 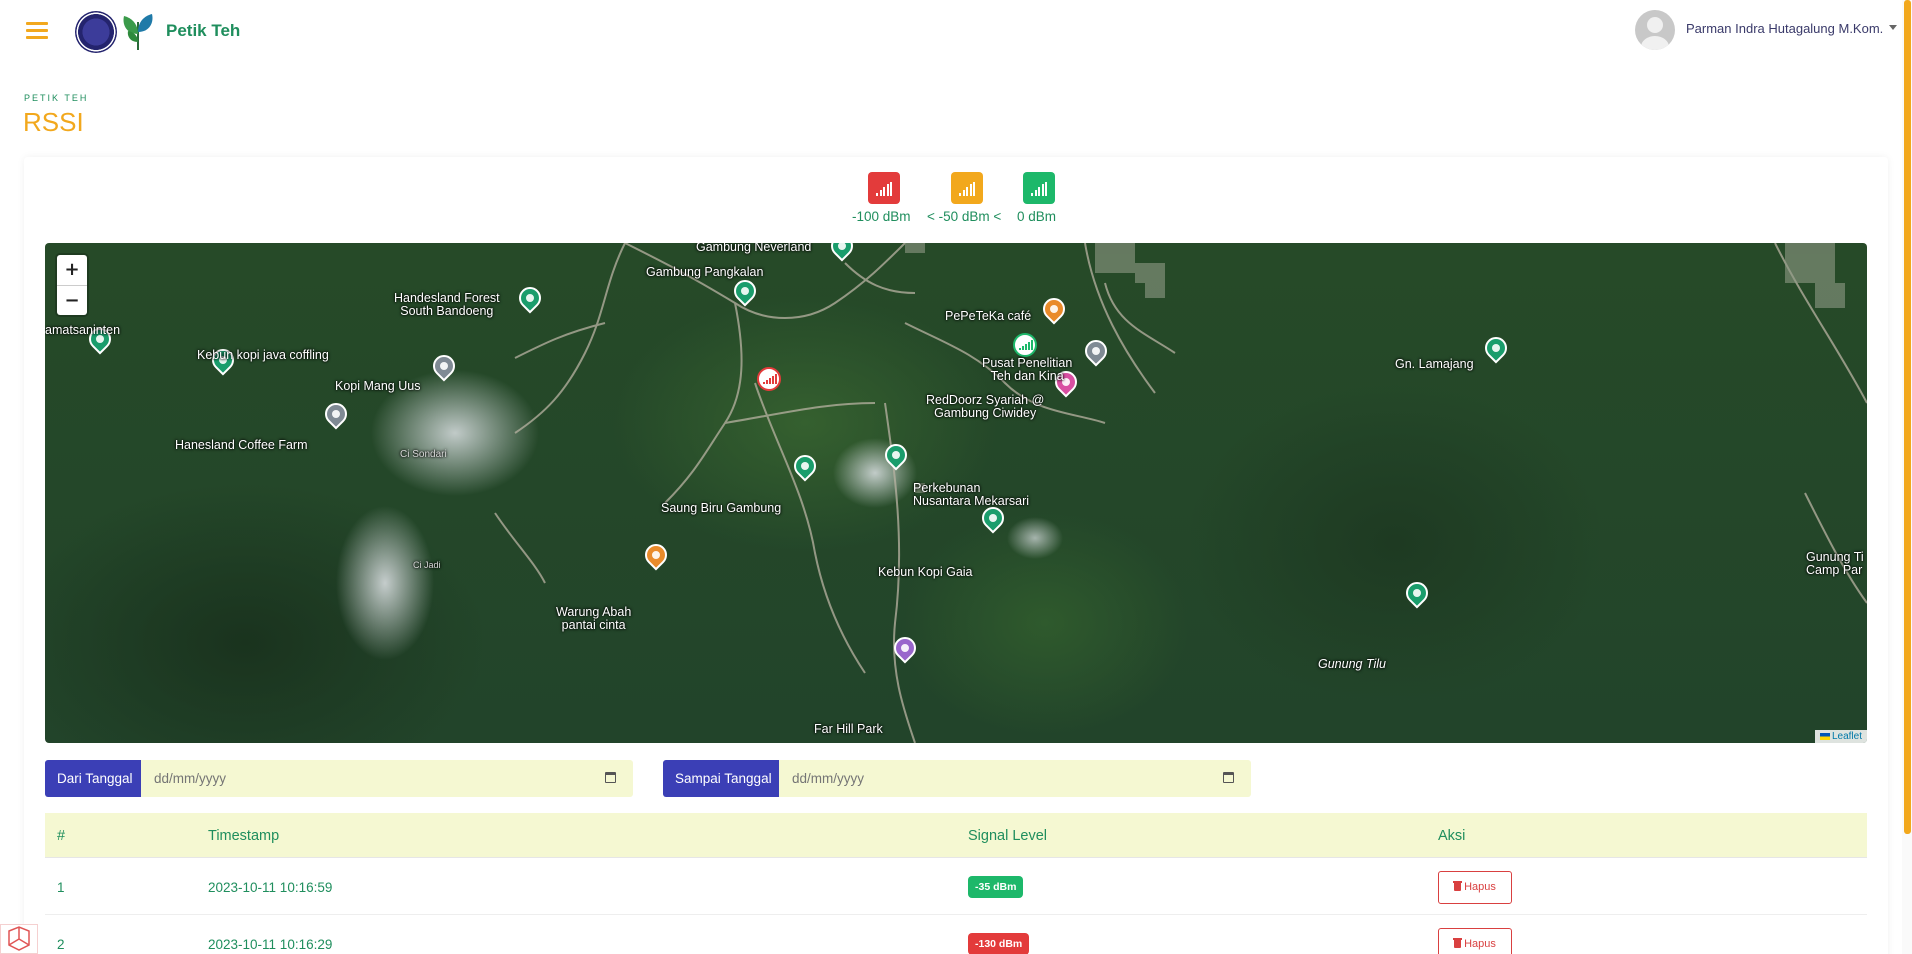 I want to click on table-row: 1 2023-10-11 10:16:59 -35 dBm Hapus, so click(x=956, y=886).